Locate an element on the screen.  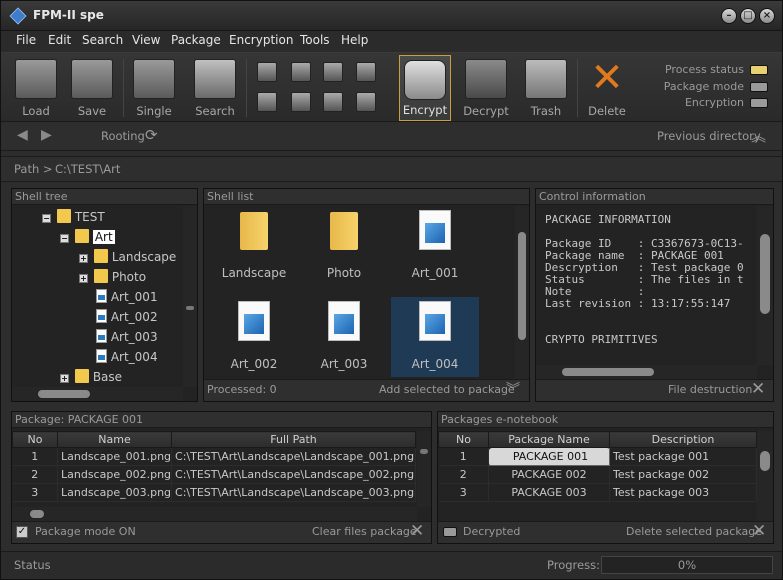
menu-view: View is located at coordinates (146, 40).